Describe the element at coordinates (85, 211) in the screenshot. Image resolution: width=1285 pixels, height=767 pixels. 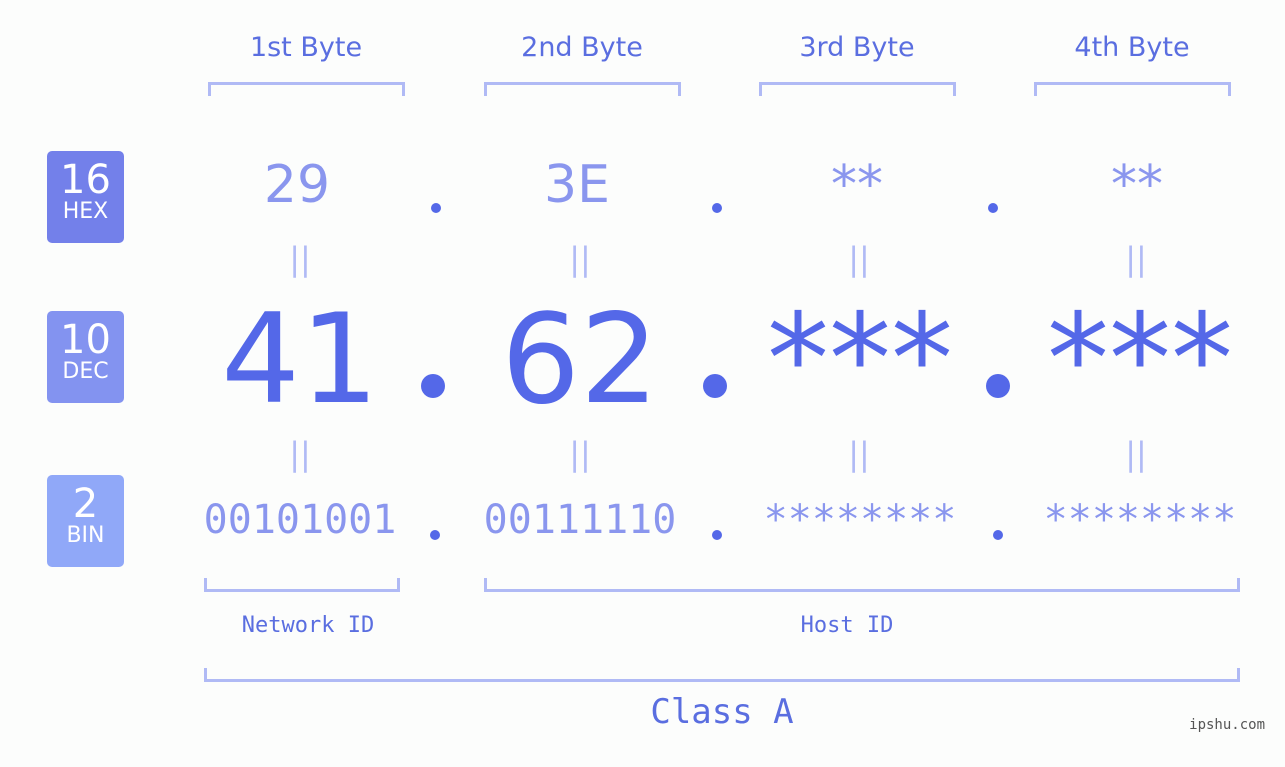
I see `hex-label: HEX` at that location.